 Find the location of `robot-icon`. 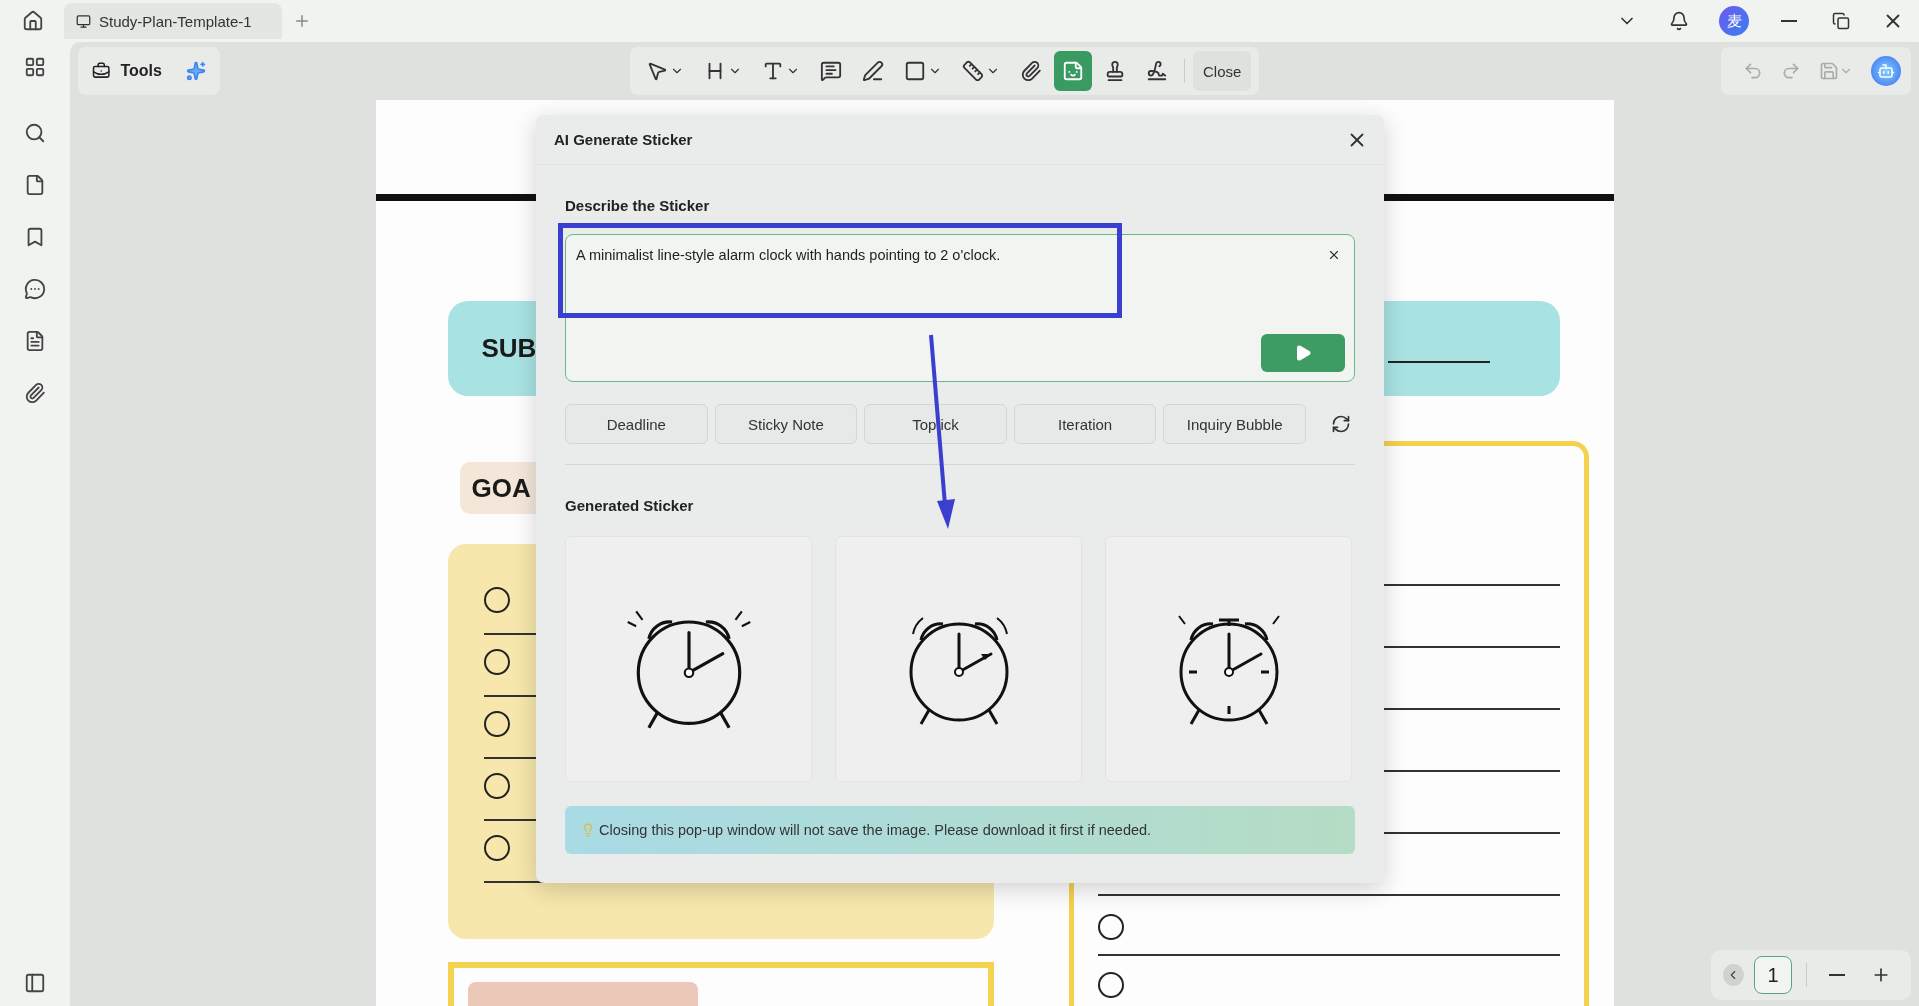

robot-icon is located at coordinates (1886, 71).